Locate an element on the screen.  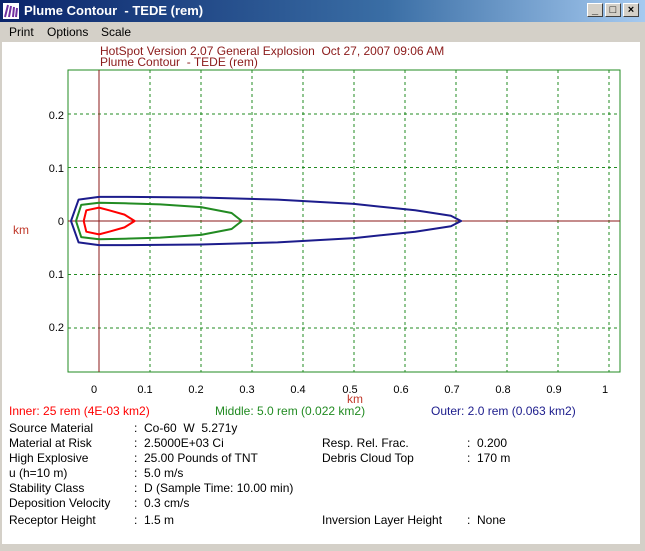
inversion-layer-label: Inversion Layer Height is located at coordinates (382, 520).